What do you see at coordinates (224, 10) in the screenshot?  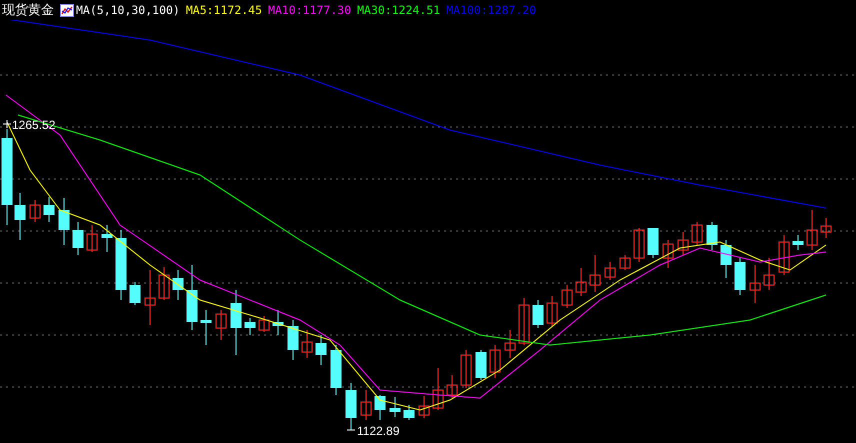 I see `moving-average-value: MA5:1172.45` at bounding box center [224, 10].